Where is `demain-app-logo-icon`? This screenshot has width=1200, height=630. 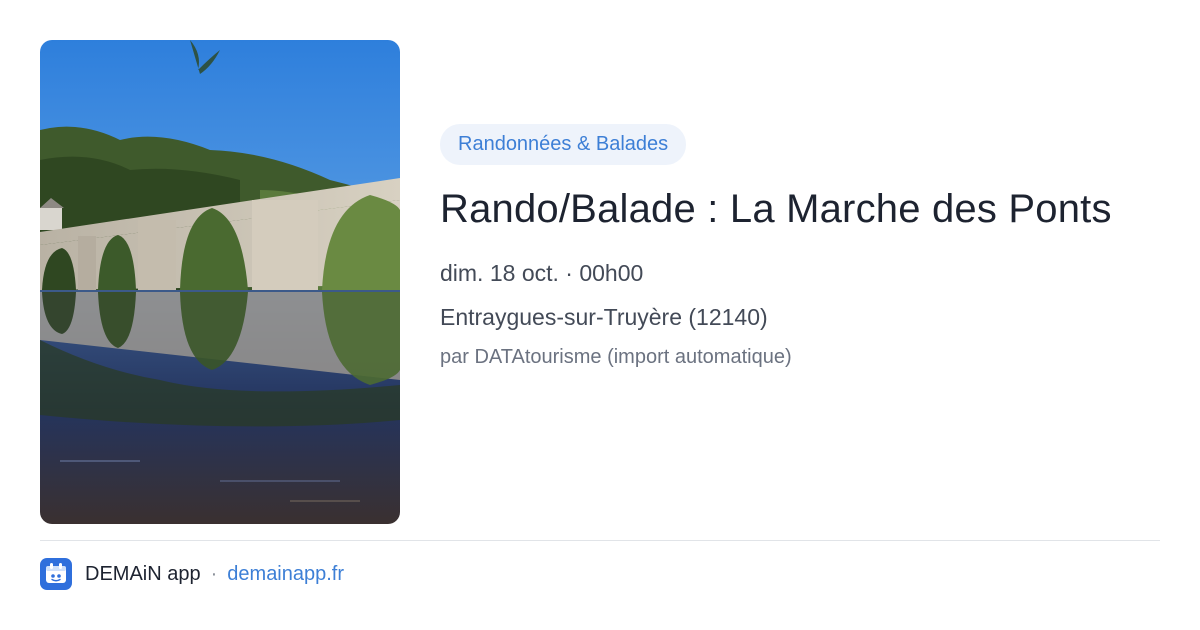 demain-app-logo-icon is located at coordinates (56, 574).